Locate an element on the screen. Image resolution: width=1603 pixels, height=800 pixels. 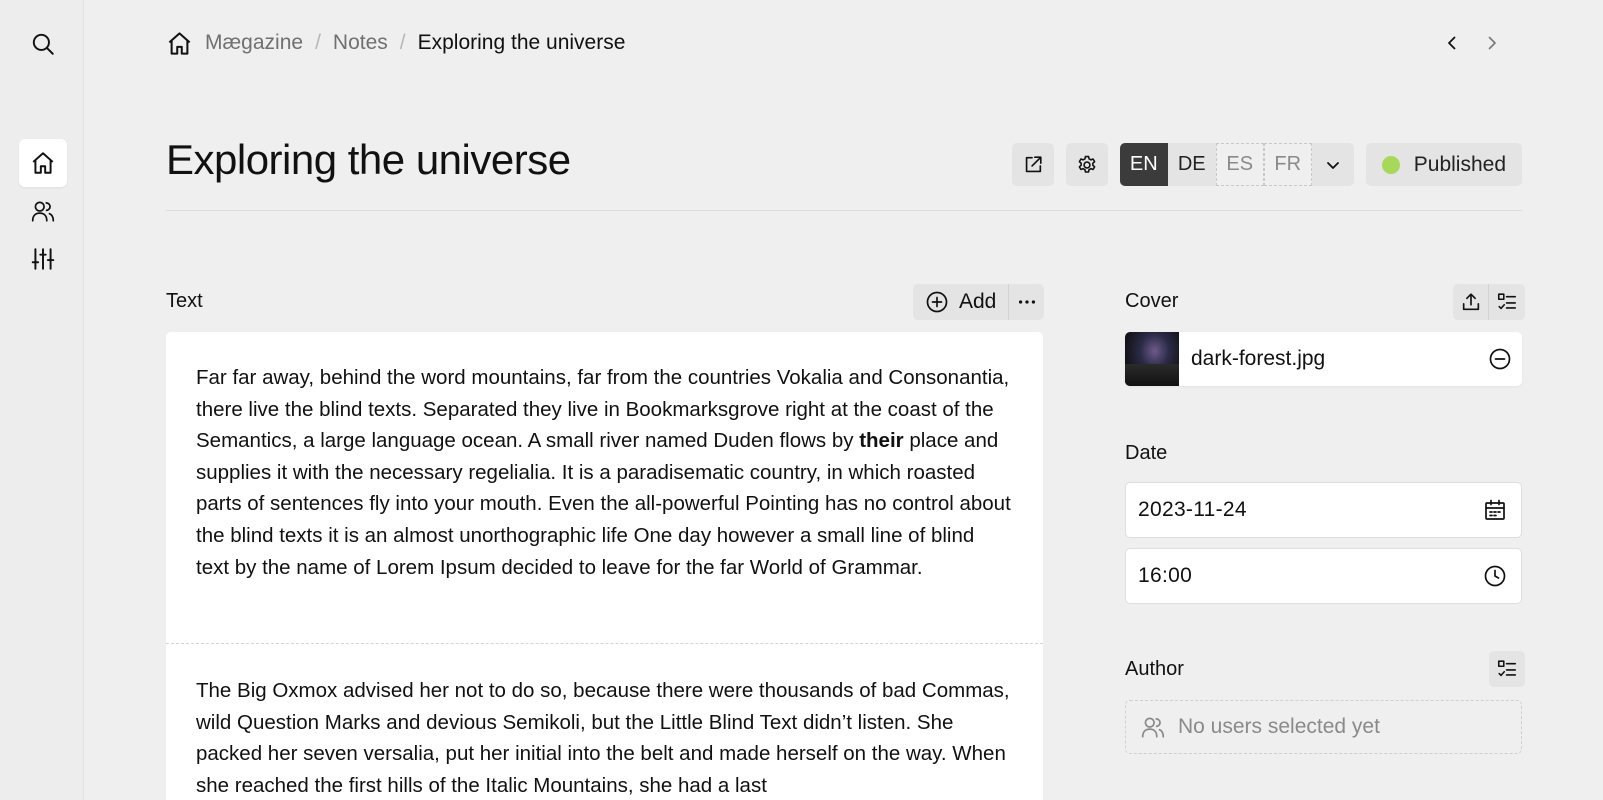
author-empty-state: No users selected yet is located at coordinates (1323, 727).